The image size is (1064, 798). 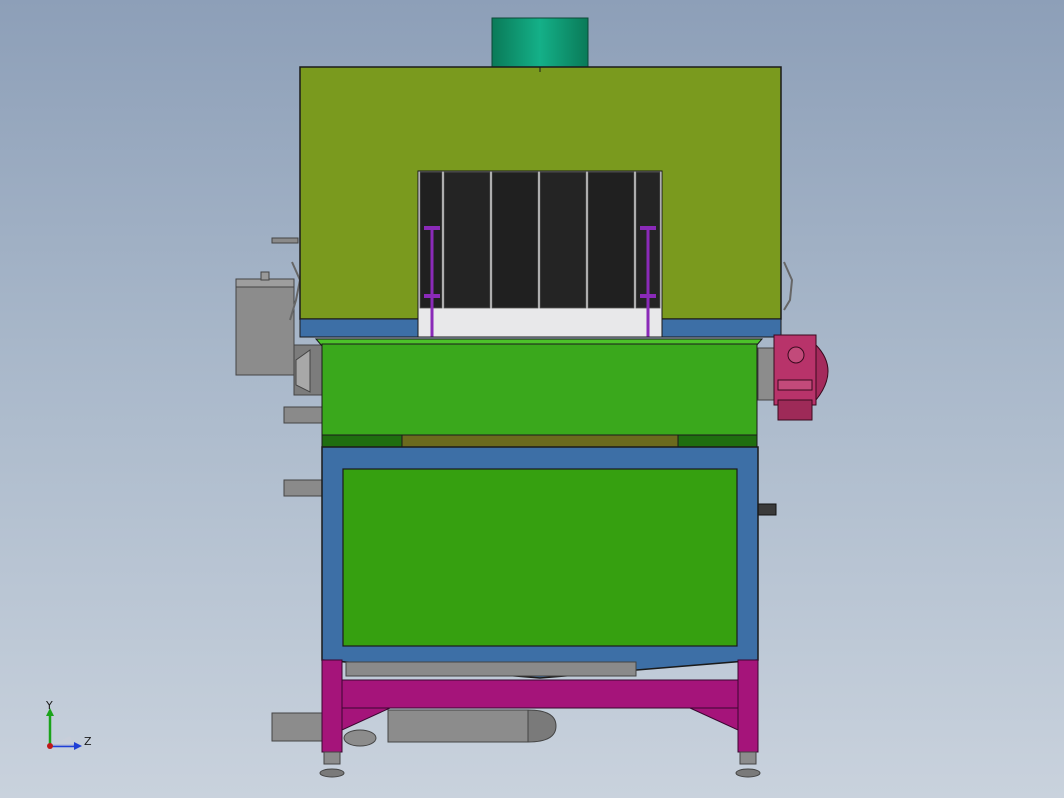 I want to click on exhaust-fan-housing, so click(x=540, y=43).